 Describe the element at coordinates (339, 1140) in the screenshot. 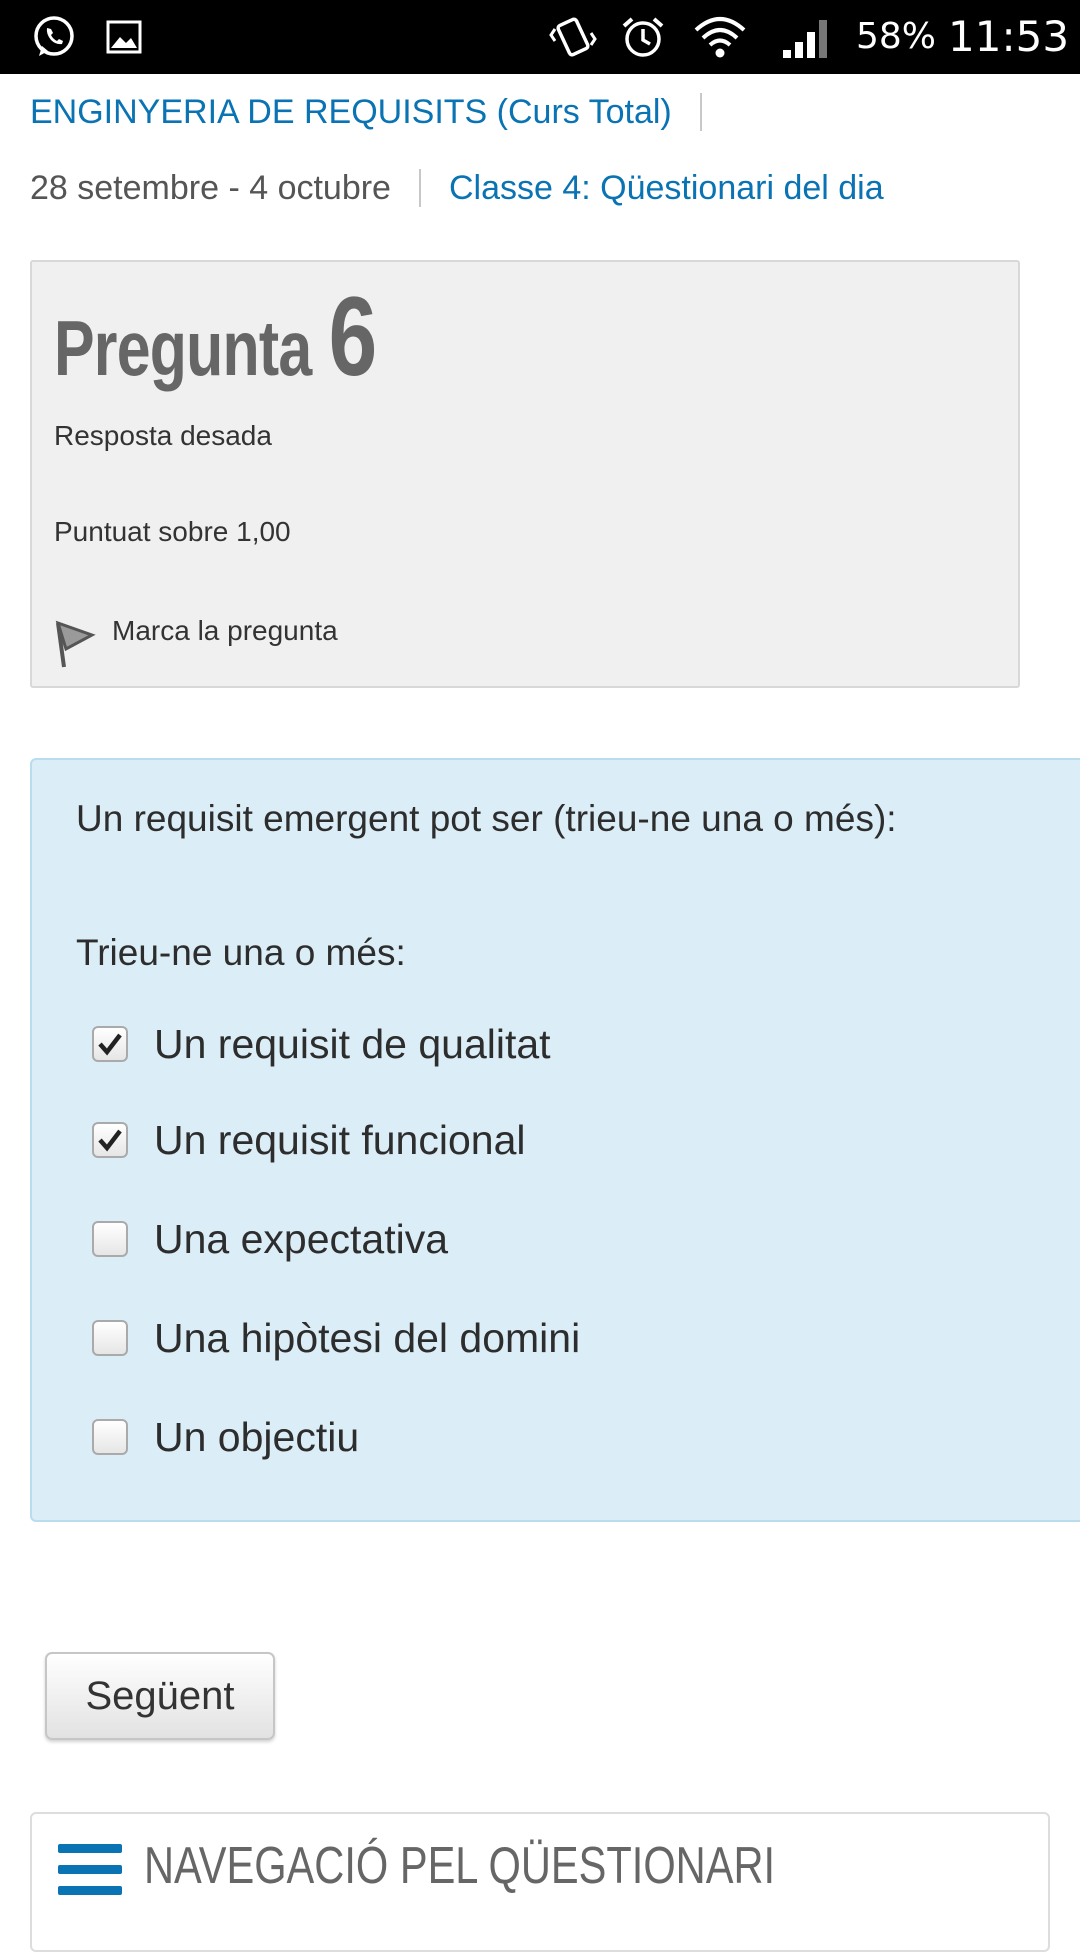

I see `answer-option-label: Un requisit funcional` at that location.